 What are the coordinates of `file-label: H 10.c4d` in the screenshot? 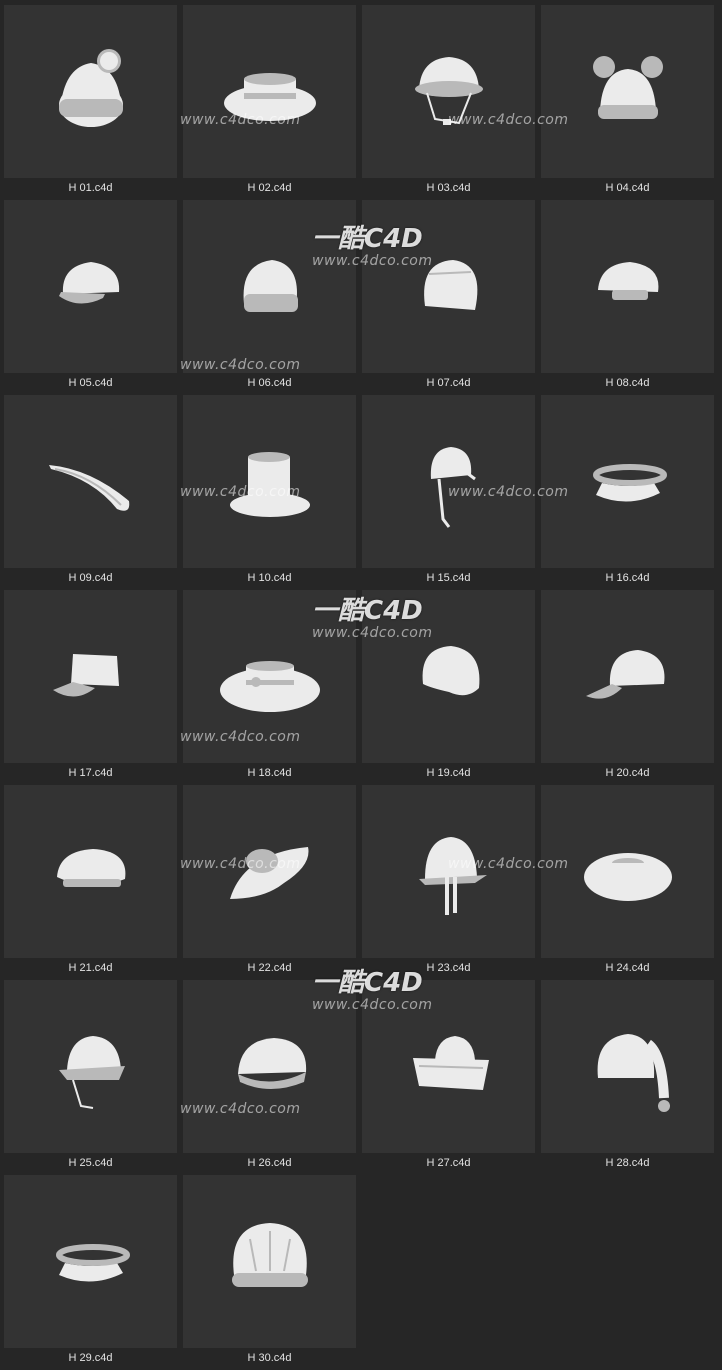 It's located at (269, 578).